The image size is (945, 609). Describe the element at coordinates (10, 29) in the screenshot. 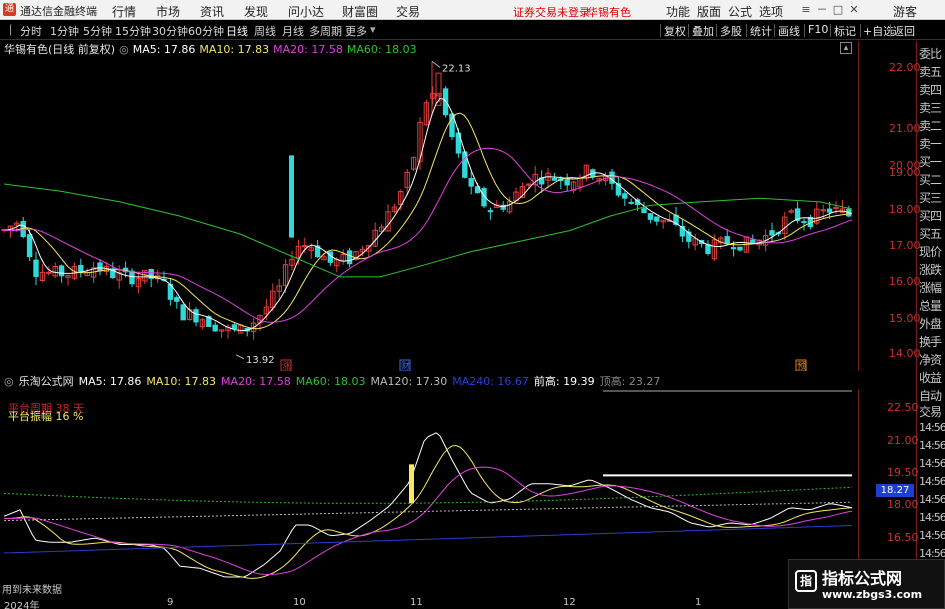

I see `toolbar-scroll-icon: ❘` at that location.